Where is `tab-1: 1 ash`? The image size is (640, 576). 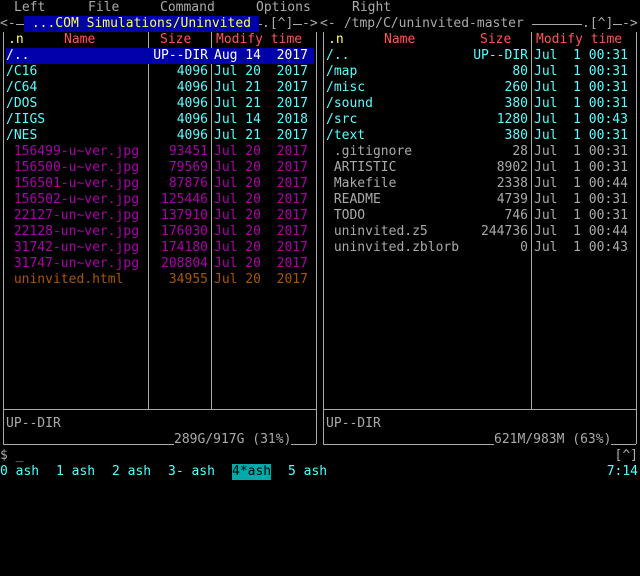
tab-1: 1 ash is located at coordinates (75, 472).